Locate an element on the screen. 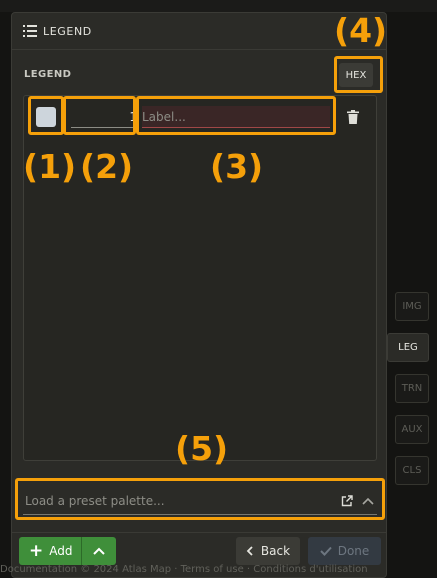  annotation-4: (4) is located at coordinates (361, 30).